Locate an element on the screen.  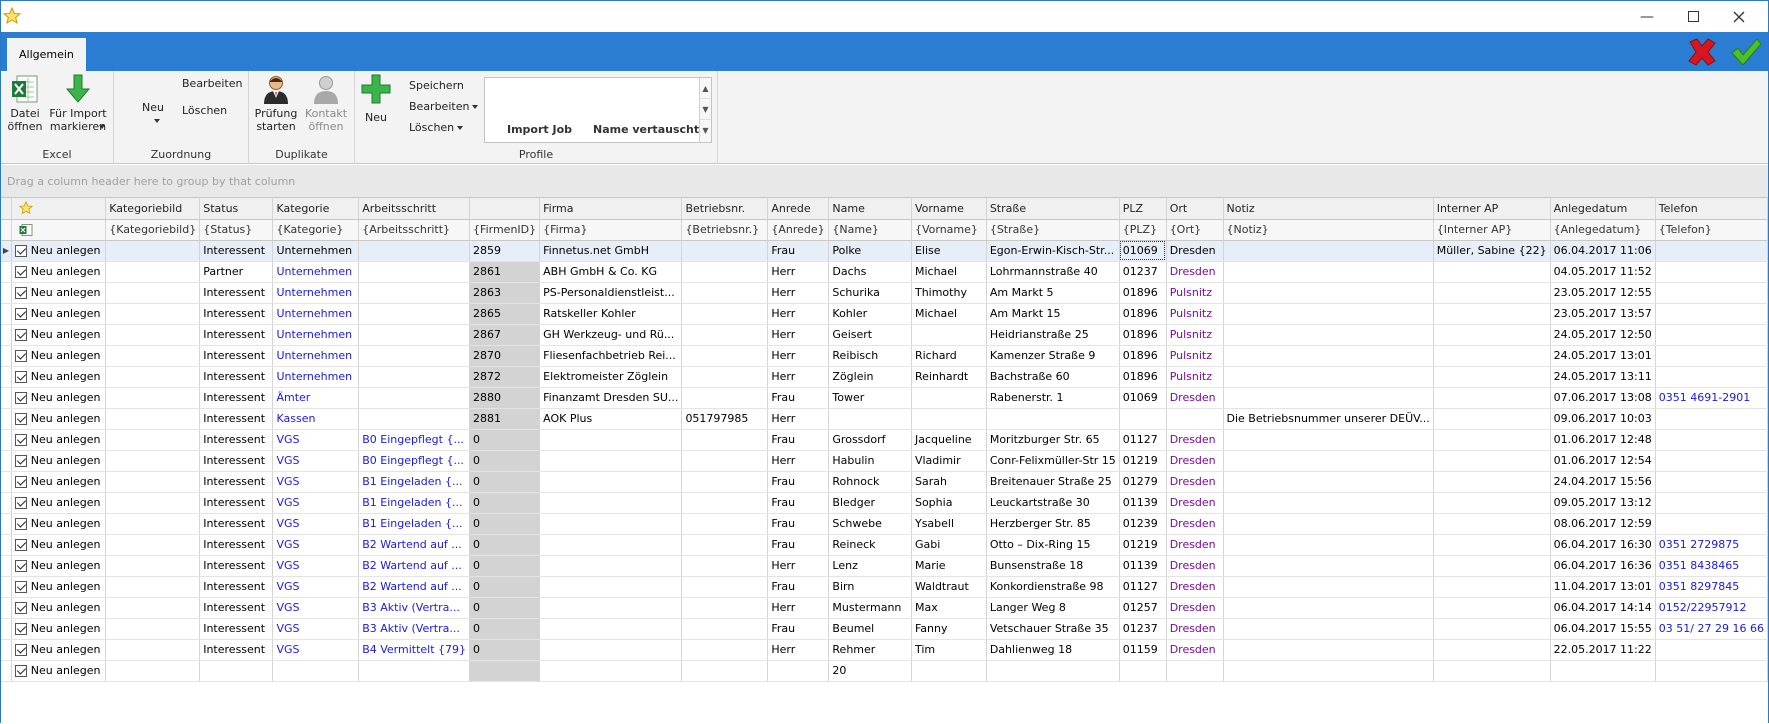
cell-strasse: Herzberger Str. 85 is located at coordinates (1053, 524).